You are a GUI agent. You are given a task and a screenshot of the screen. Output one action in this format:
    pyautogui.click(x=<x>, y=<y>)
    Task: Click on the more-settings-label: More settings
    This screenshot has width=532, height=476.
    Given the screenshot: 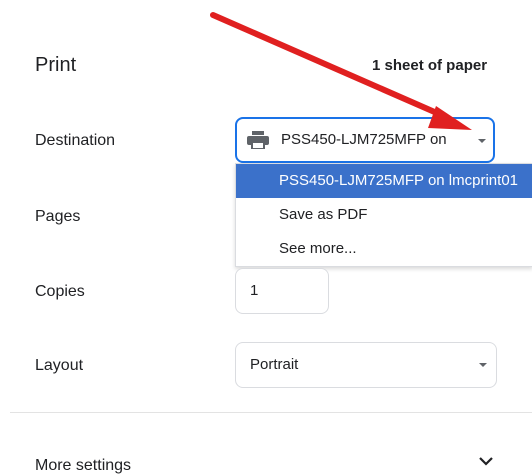 What is the action you would take?
    pyautogui.click(x=83, y=466)
    